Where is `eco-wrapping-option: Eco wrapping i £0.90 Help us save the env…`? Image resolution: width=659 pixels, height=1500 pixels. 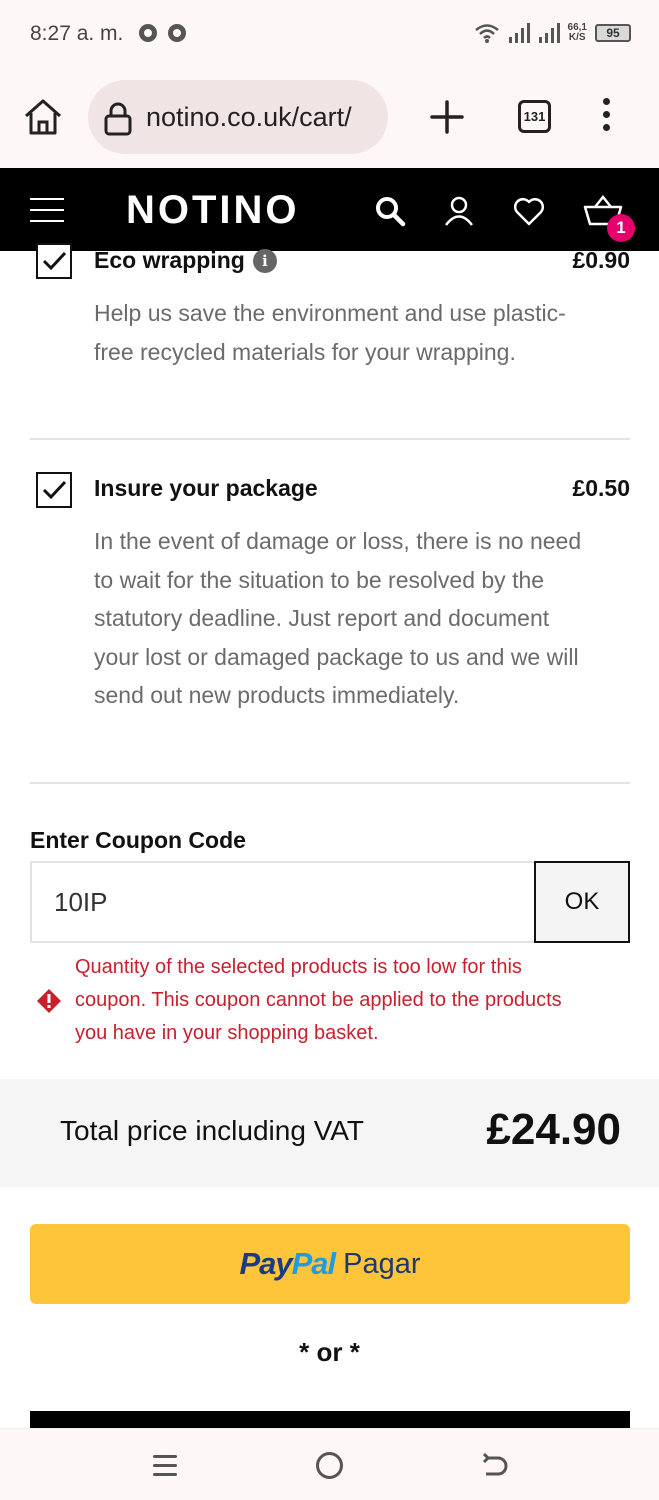
eco-wrapping-option: Eco wrapping i £0.90 Help us save the env… is located at coordinates (330, 321).